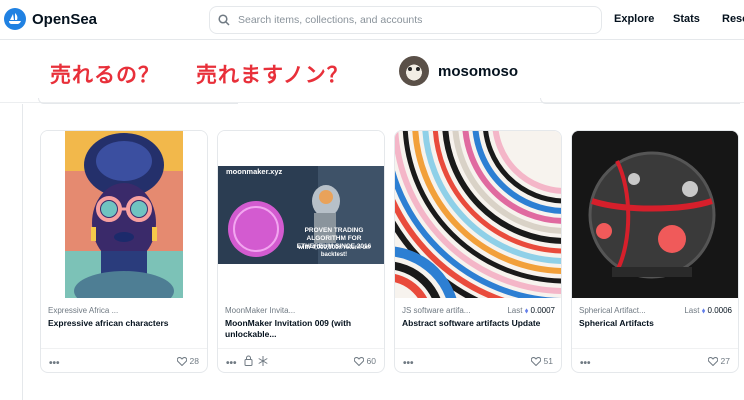 The height and width of the screenshot is (400, 744). I want to click on last-sale: Last ⬧ 0.0007, so click(531, 311).